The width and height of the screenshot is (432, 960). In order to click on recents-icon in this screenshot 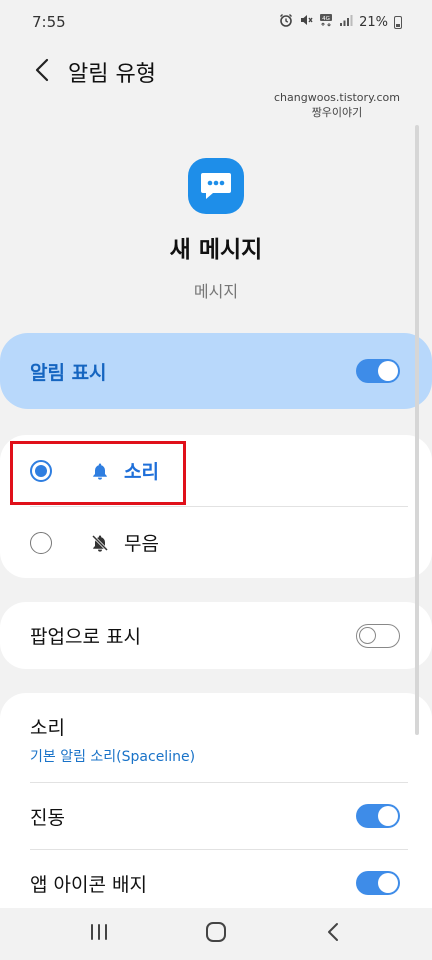, I will do `click(99, 934)`.